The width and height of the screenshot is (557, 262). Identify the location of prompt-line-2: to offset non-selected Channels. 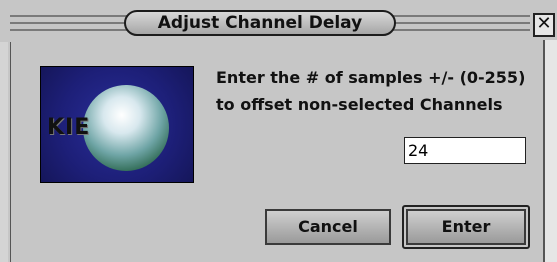
(359, 104).